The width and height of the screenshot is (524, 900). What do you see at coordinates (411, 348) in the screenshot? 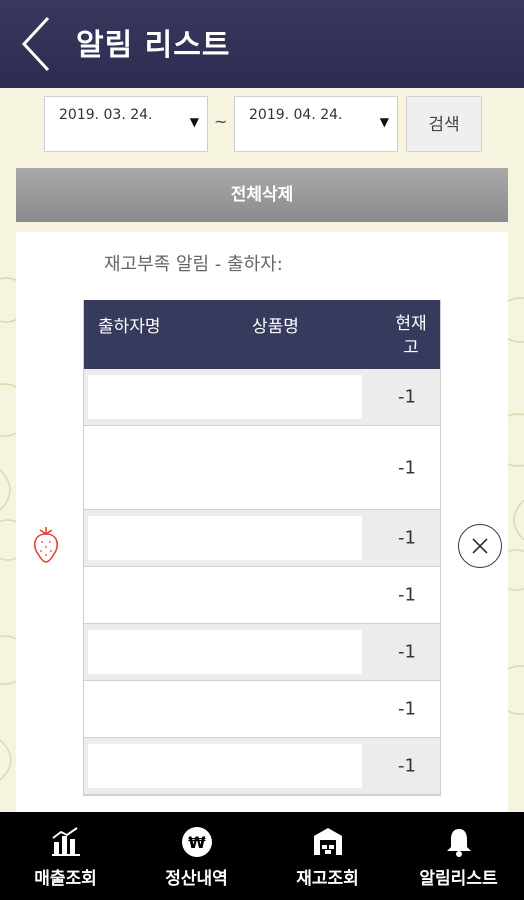
I see `column-header-stock-line2: 고` at bounding box center [411, 348].